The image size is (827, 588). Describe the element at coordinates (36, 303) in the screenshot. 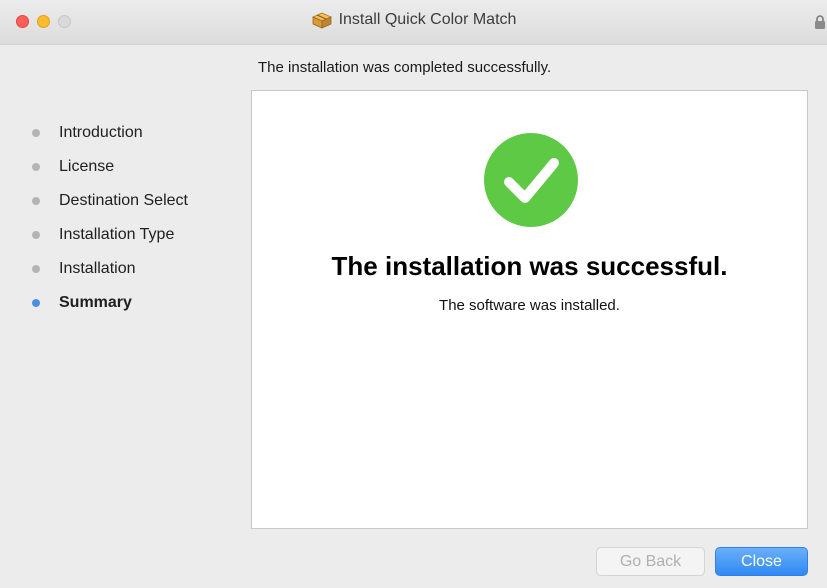

I see `step-active-bullet-icon` at that location.